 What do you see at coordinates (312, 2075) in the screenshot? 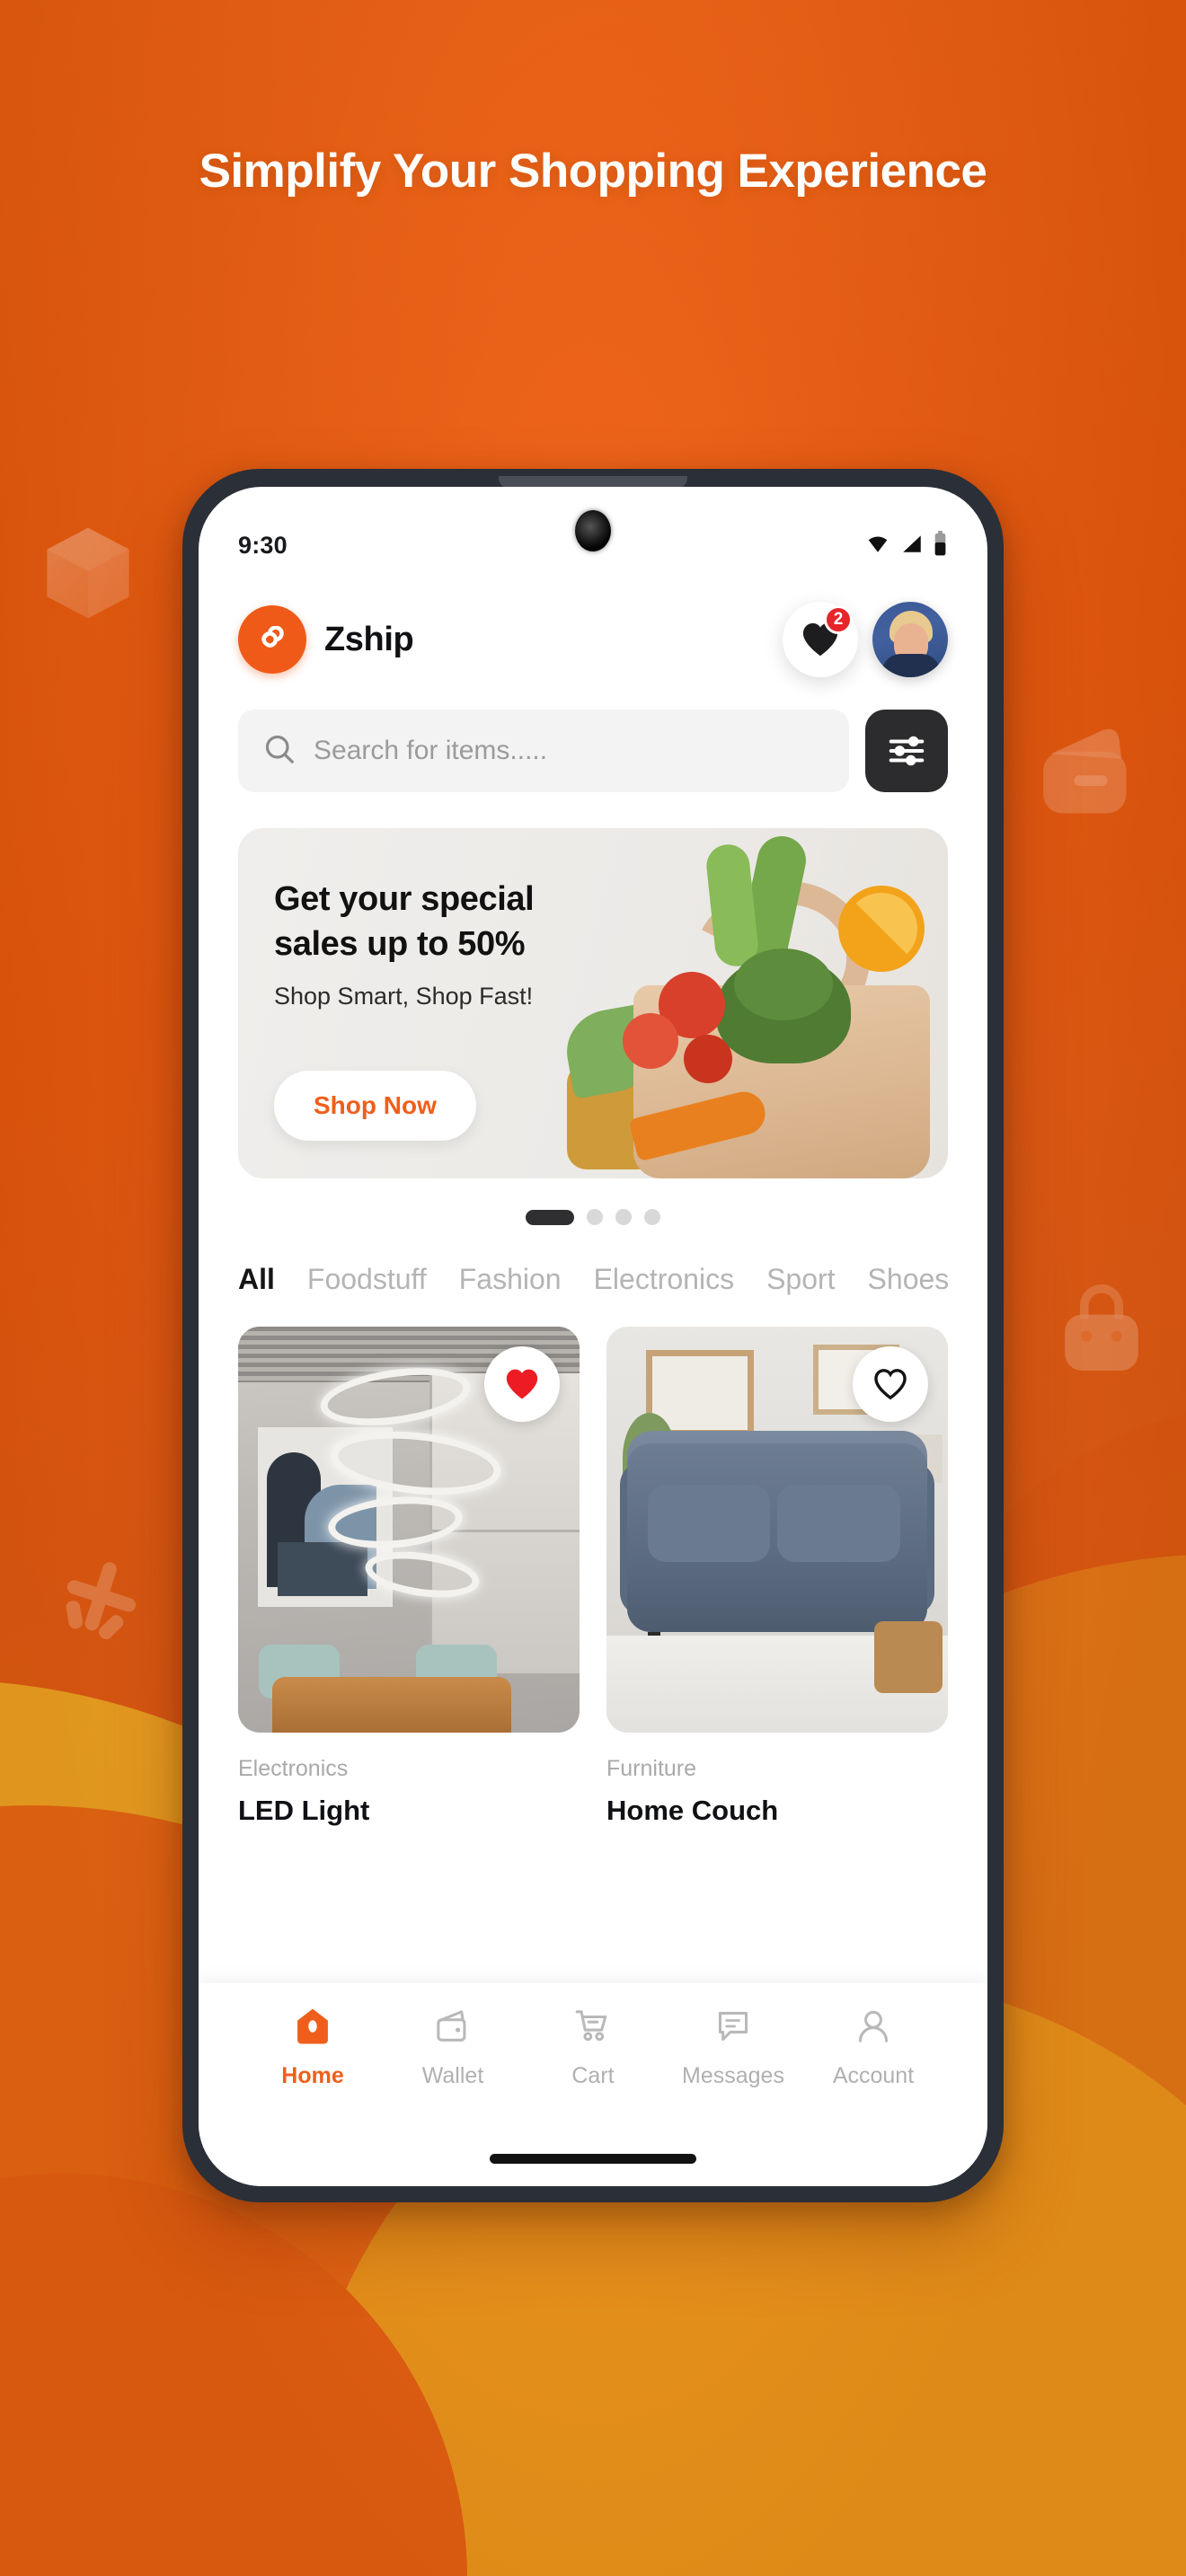
I see `nav-label-home: Home` at bounding box center [312, 2075].